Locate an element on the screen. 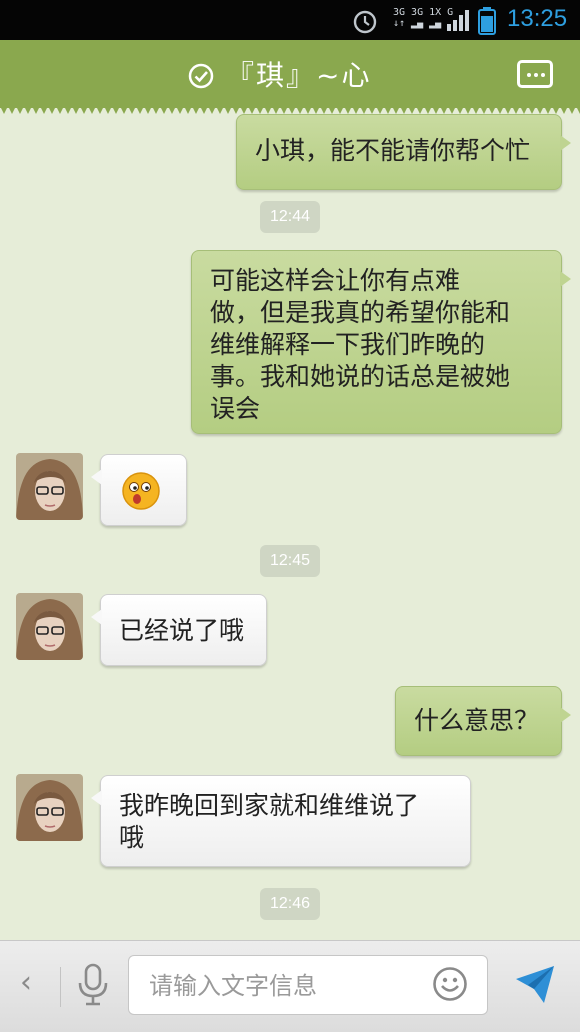 Image resolution: width=580 pixels, height=1032 pixels. timestamp: 12:44 is located at coordinates (290, 217).